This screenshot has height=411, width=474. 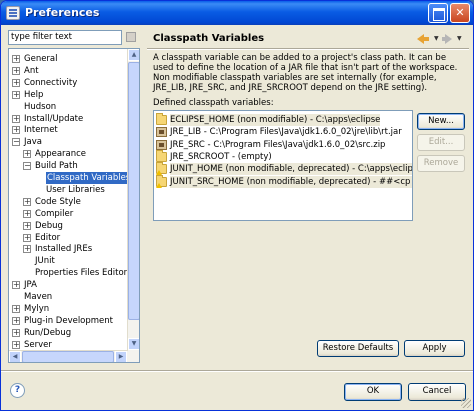 I want to click on scroll-thumb, so click(x=133, y=191).